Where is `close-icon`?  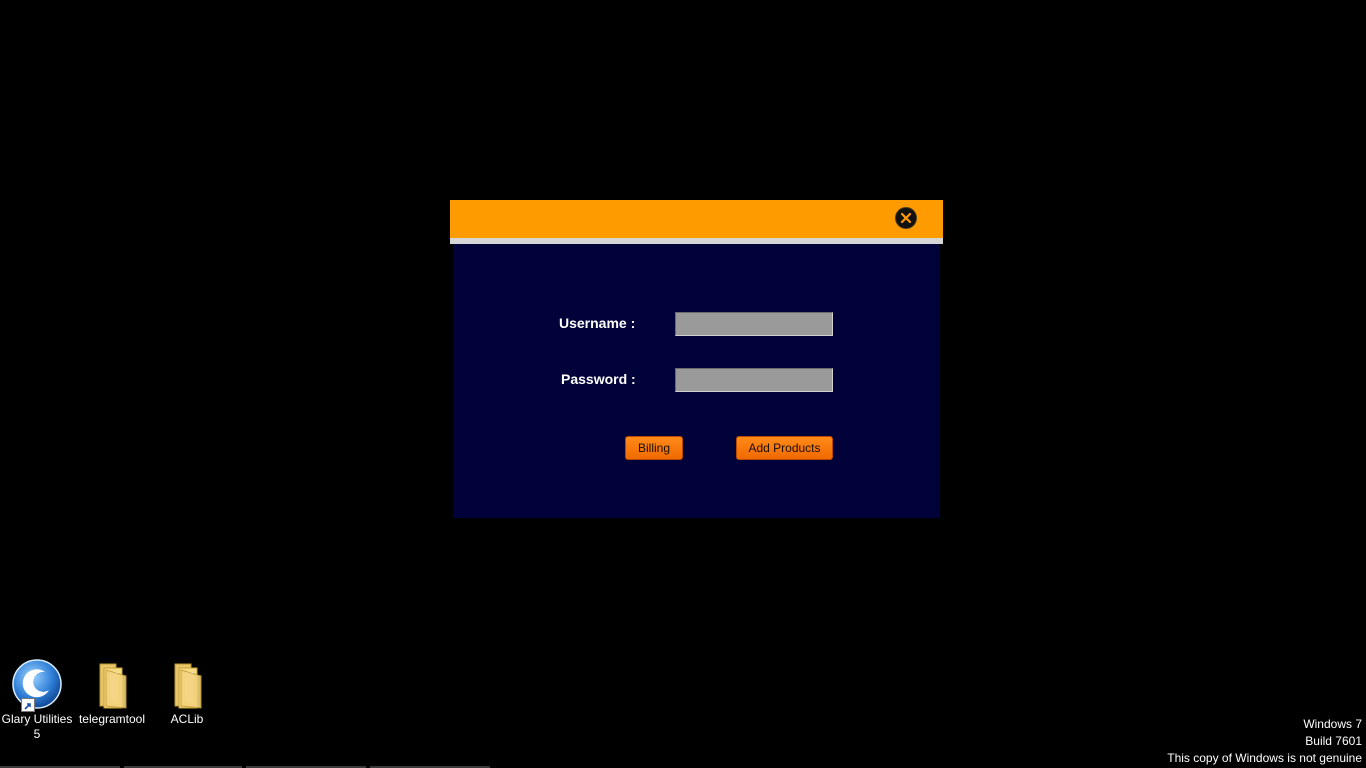
close-icon is located at coordinates (906, 218).